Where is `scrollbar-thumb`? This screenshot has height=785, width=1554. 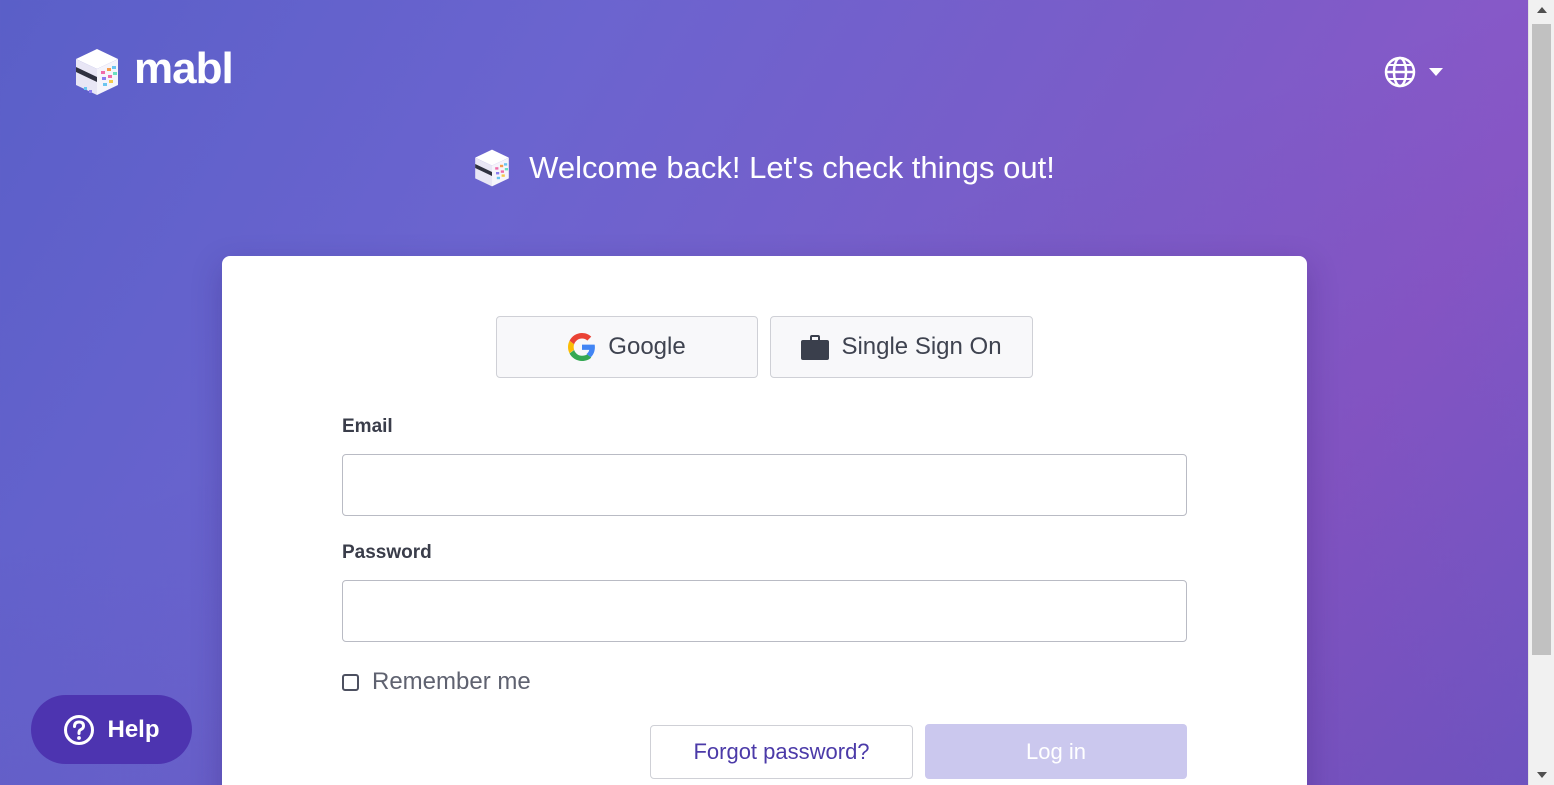
scrollbar-thumb is located at coordinates (1541, 339).